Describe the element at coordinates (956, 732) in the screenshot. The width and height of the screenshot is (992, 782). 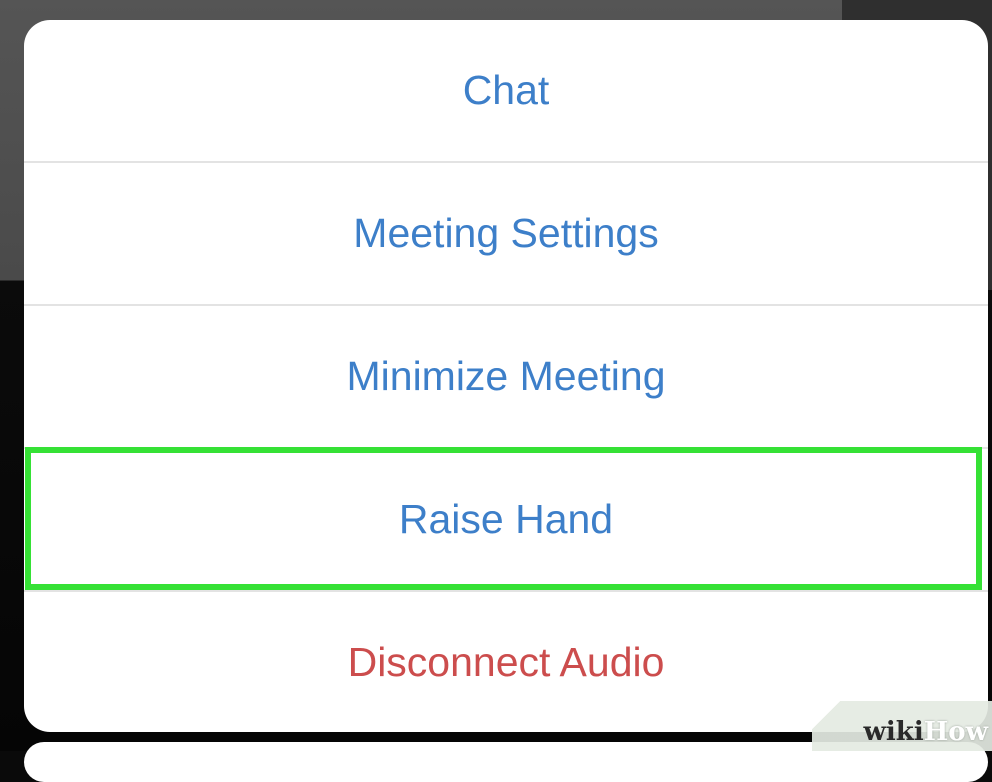
I see `watermark-how-text: How` at that location.